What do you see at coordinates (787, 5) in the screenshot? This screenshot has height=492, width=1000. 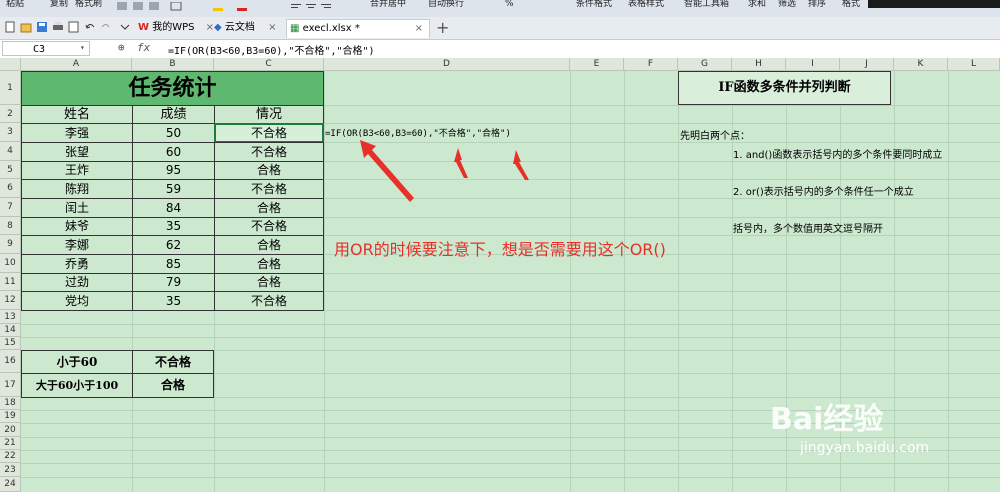 I see `filter-button: 筛选` at bounding box center [787, 5].